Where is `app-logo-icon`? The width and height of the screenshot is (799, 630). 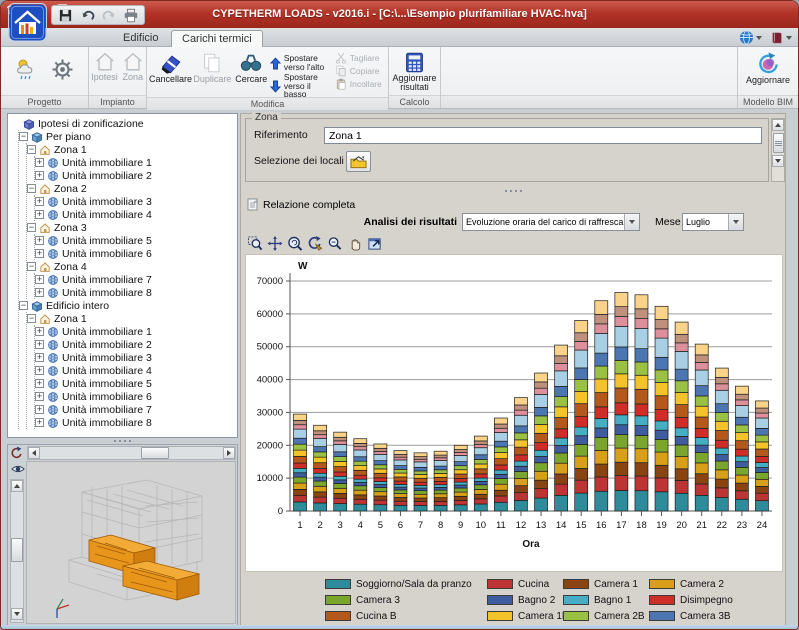 app-logo-icon is located at coordinates (27, 22).